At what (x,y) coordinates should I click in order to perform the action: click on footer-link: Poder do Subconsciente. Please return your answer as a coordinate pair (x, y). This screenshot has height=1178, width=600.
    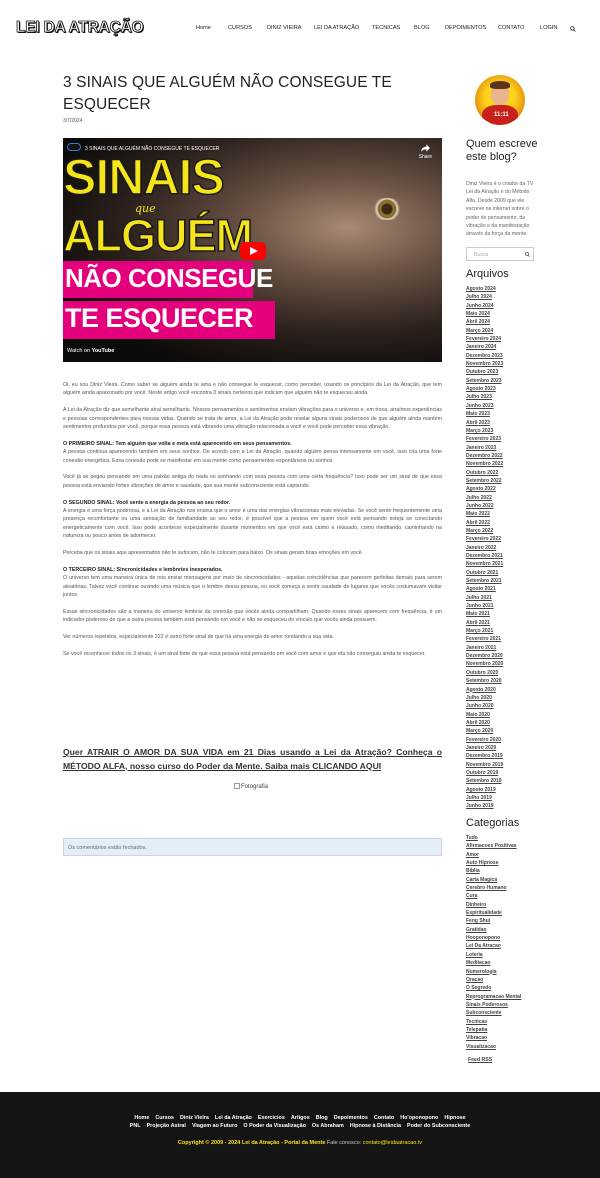
    Looking at the image, I should click on (438, 1126).